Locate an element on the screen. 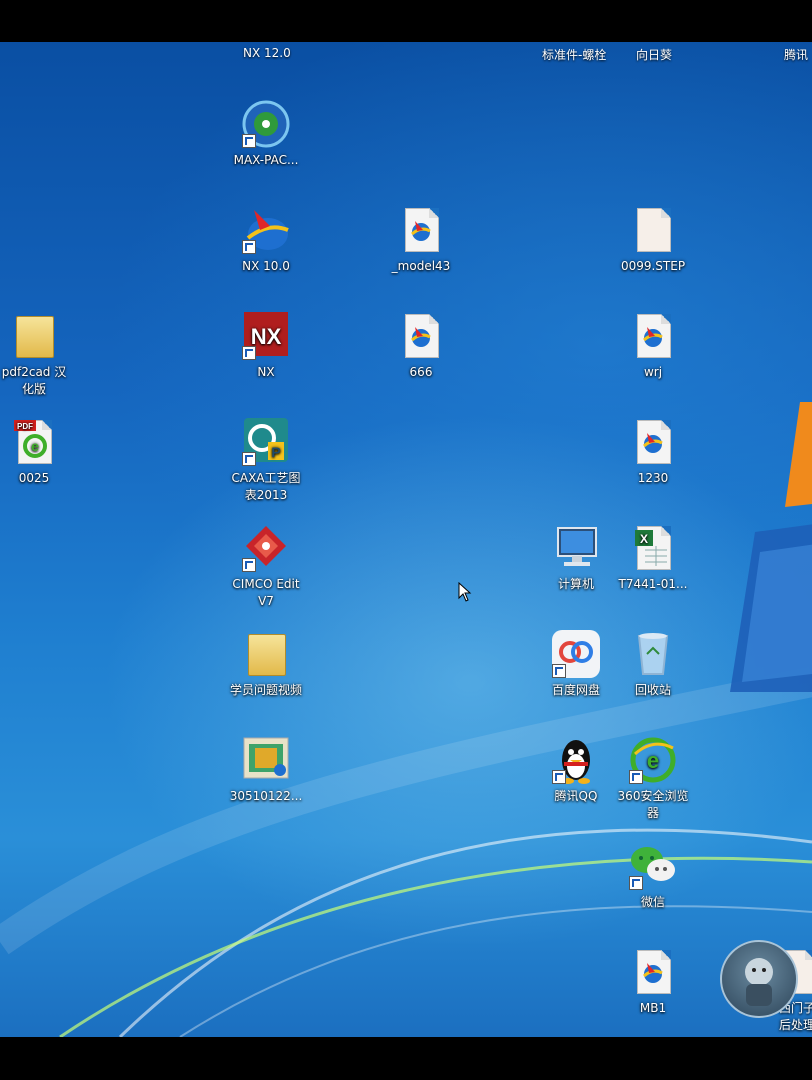 Image resolution: width=812 pixels, height=1080 pixels. icon-label: 0099.STEP is located at coordinates (653, 266).